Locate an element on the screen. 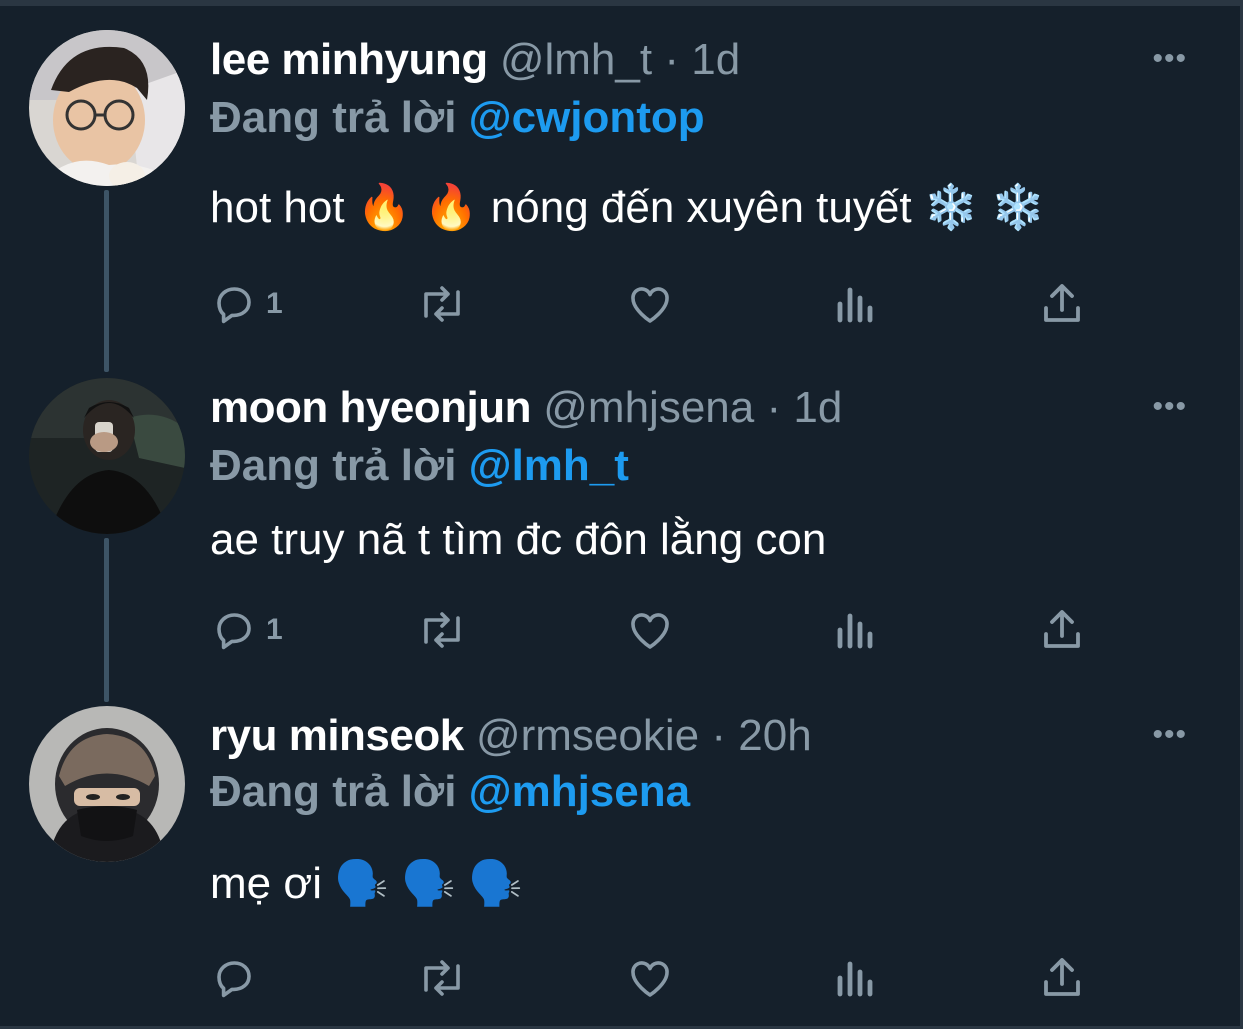 The height and width of the screenshot is (1029, 1243). replying-to: Đang trả lời @lmh_t is located at coordinates (419, 466).